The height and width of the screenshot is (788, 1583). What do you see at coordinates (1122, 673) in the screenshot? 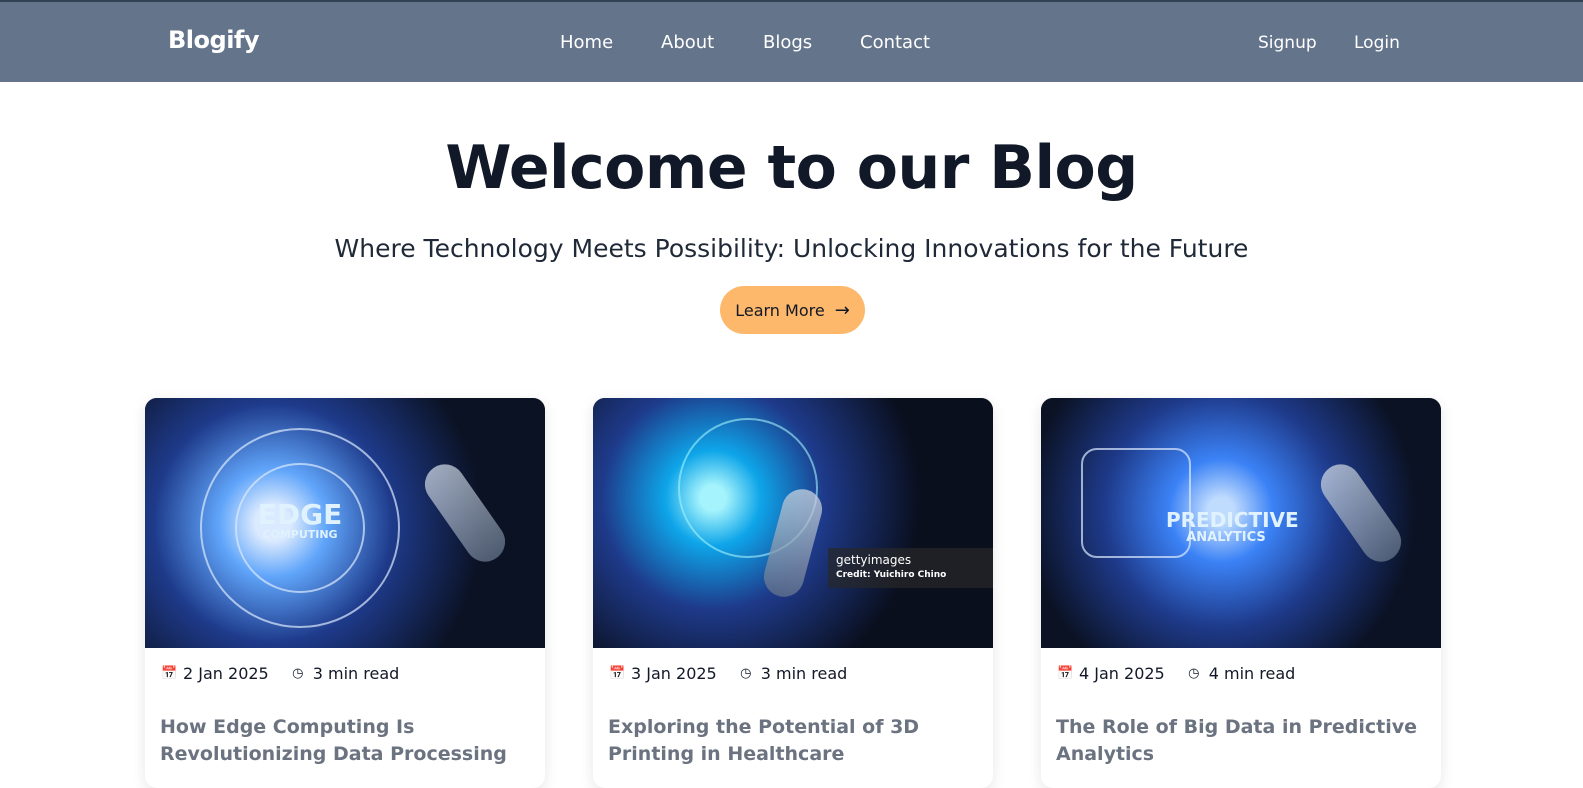
I see `blog-date: 4 Jan 2025` at bounding box center [1122, 673].